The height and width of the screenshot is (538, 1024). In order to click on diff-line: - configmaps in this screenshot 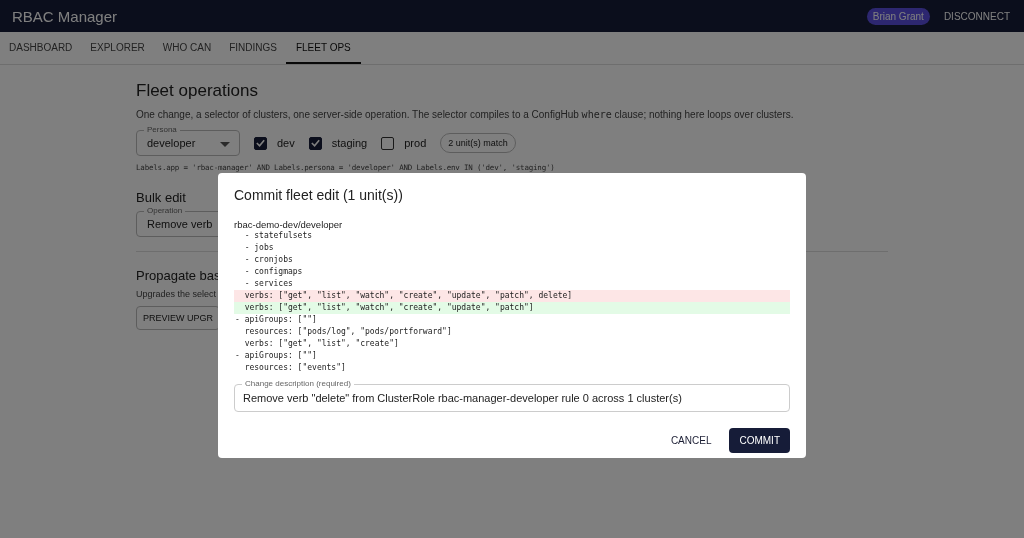, I will do `click(273, 272)`.